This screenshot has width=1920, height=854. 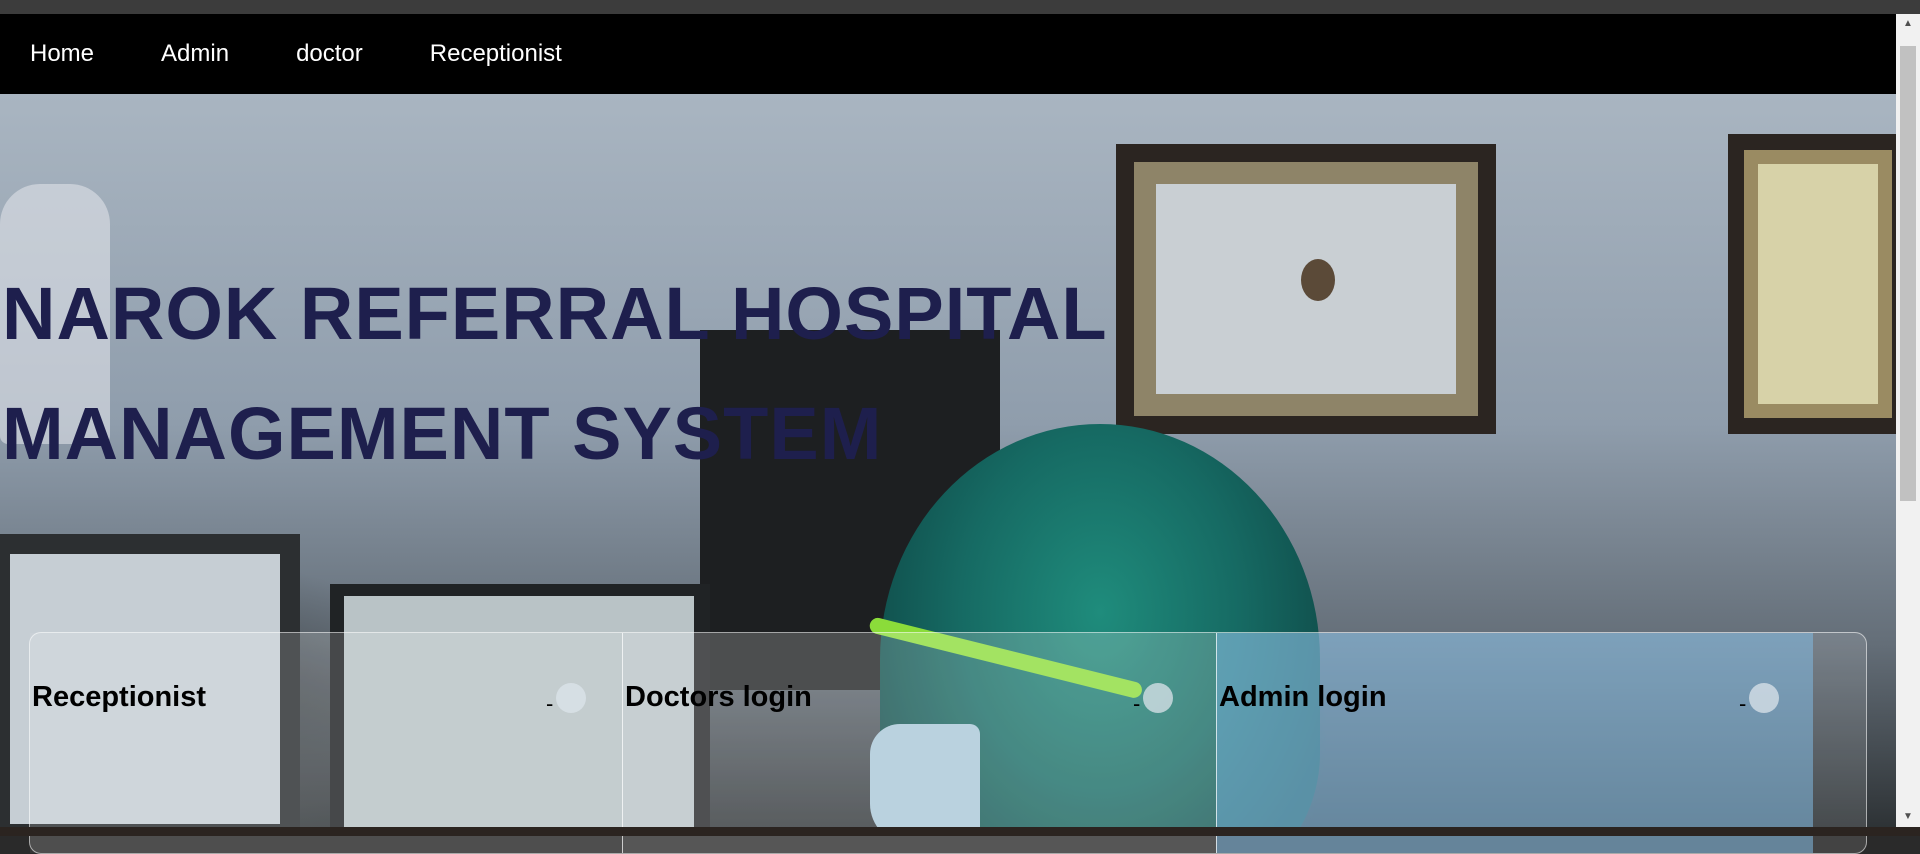 What do you see at coordinates (1908, 817) in the screenshot?
I see `scroll-down-arrow-icon: ▼` at bounding box center [1908, 817].